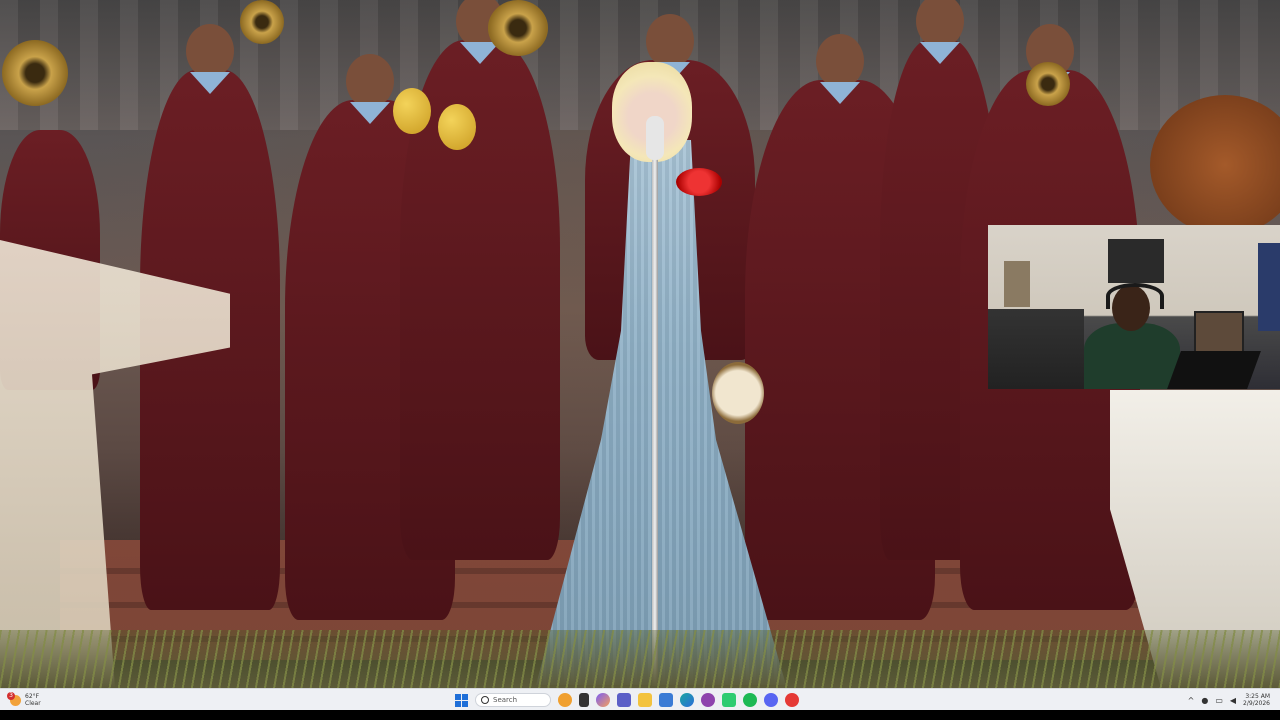  What do you see at coordinates (640, 659) in the screenshot?
I see `grass-foreground` at bounding box center [640, 659].